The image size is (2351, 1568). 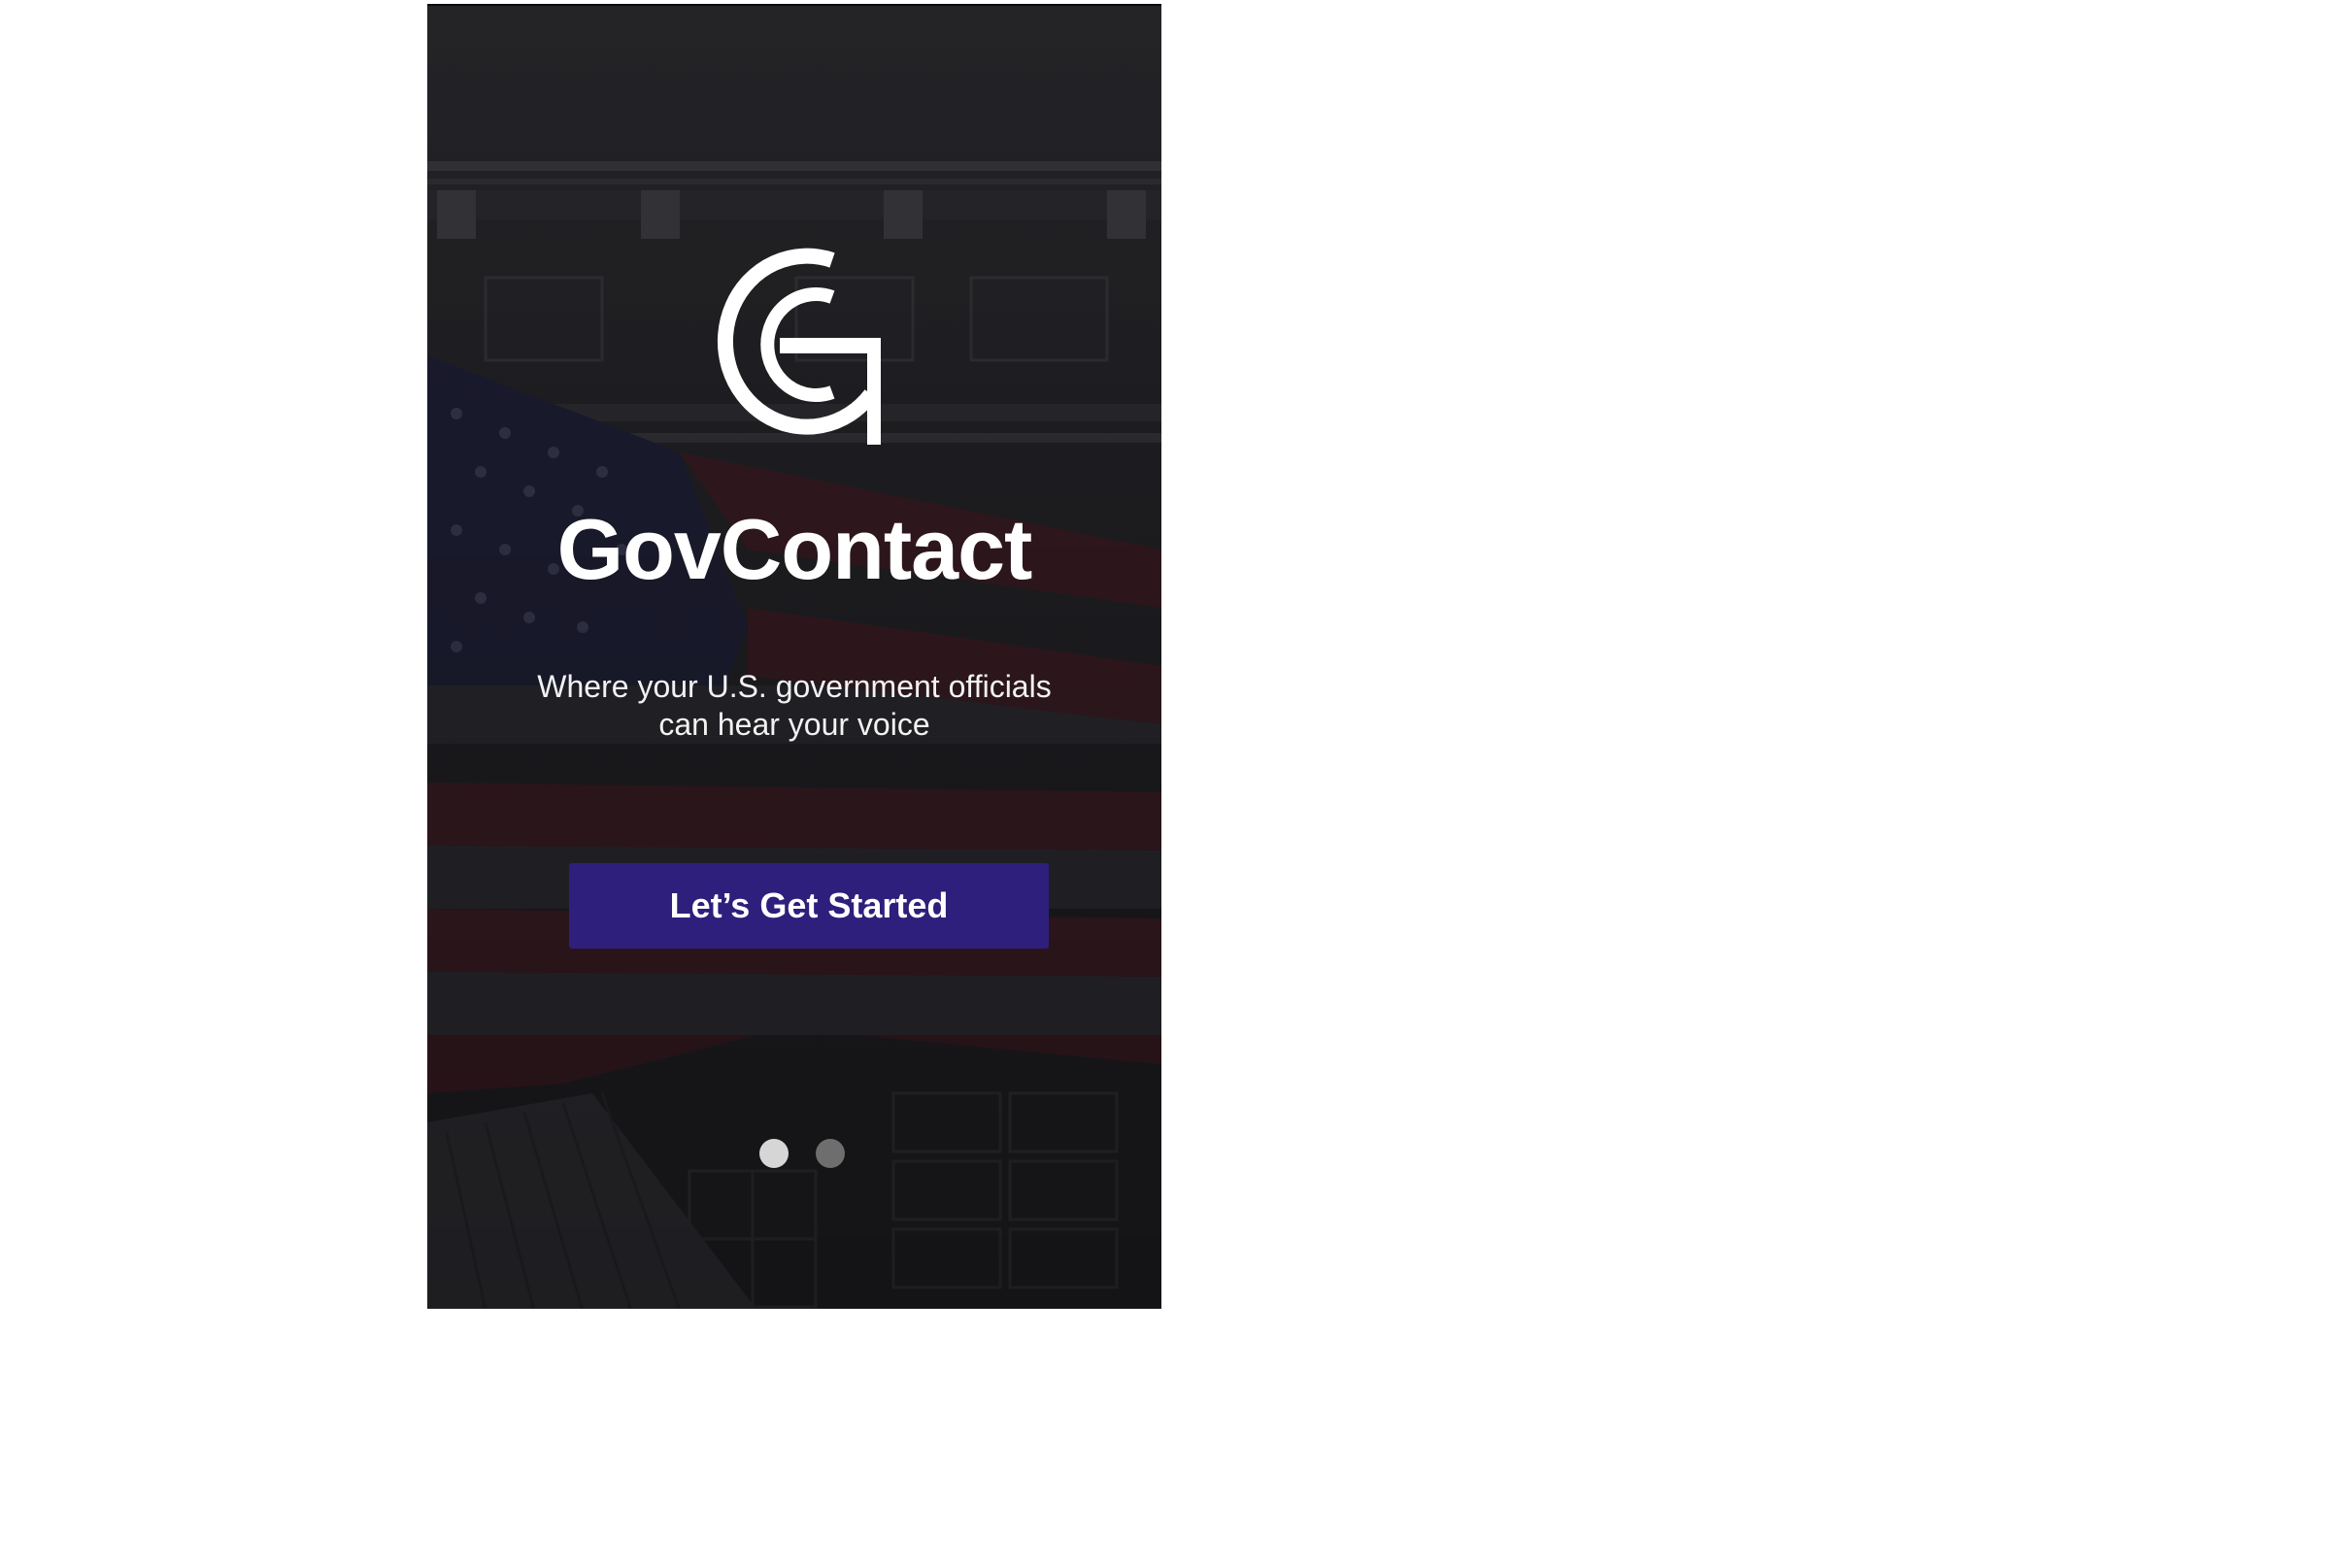 I want to click on page-indicator, so click(x=794, y=1153).